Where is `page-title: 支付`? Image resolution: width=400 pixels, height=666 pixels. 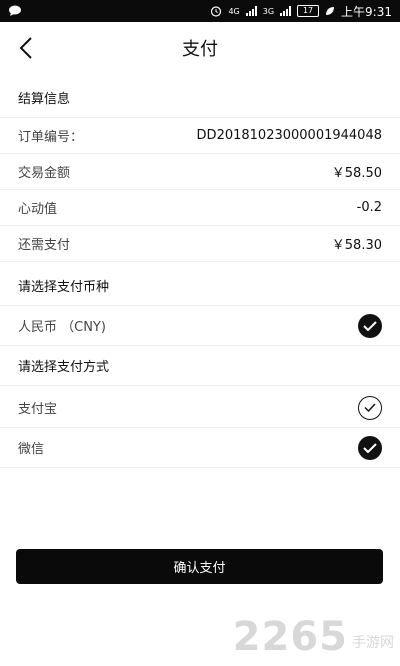
page-title: 支付 is located at coordinates (200, 49).